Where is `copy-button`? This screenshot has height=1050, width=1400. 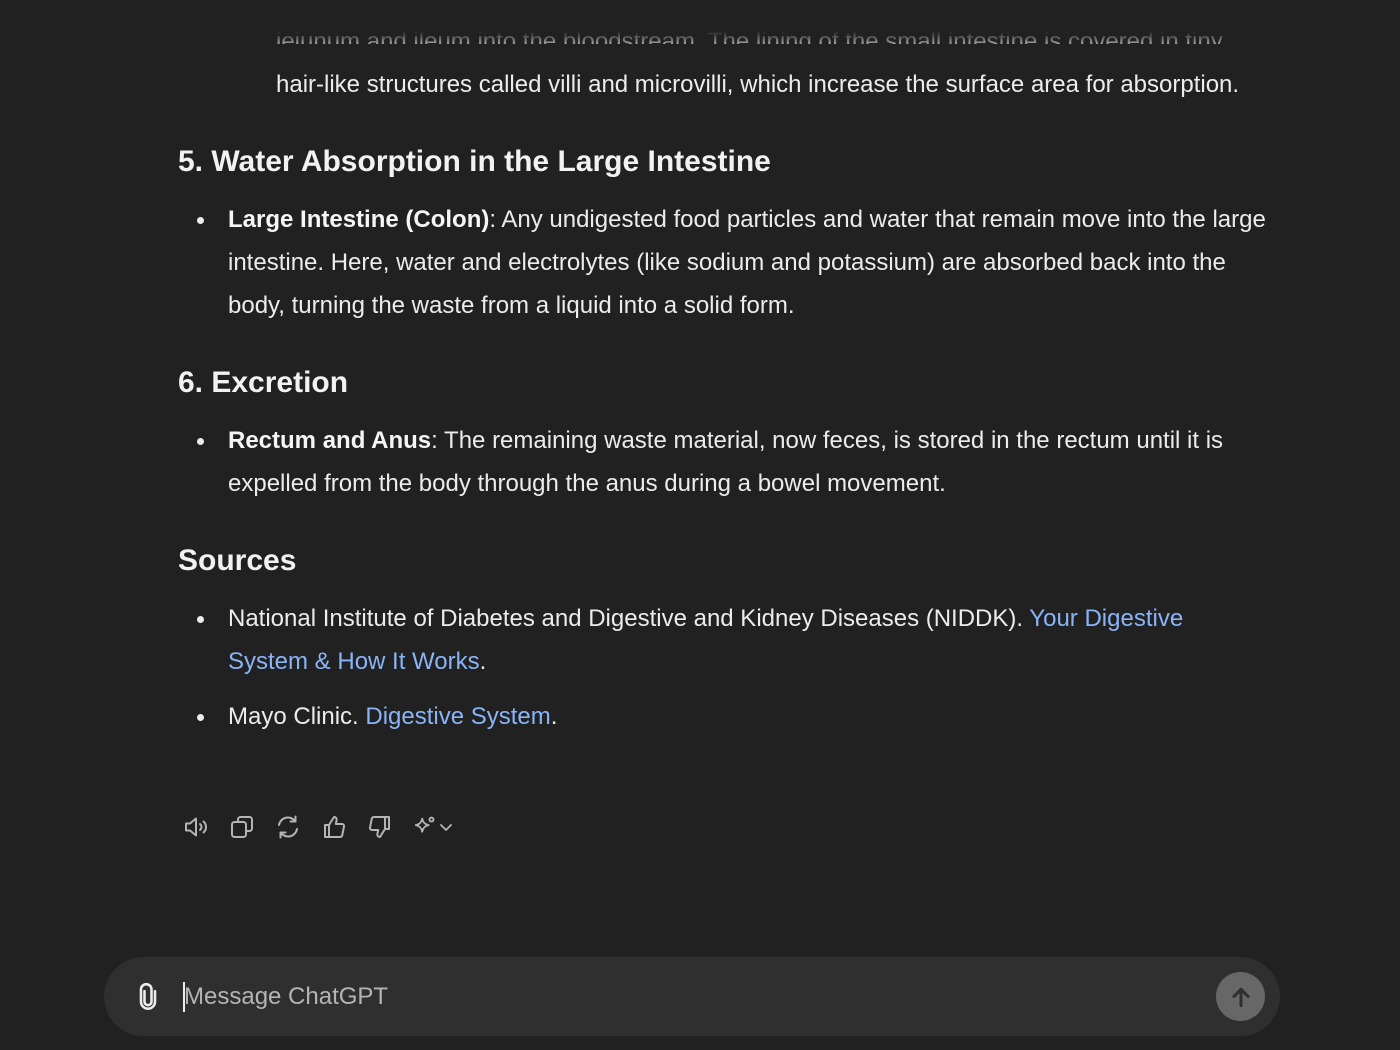
copy-button is located at coordinates (242, 827).